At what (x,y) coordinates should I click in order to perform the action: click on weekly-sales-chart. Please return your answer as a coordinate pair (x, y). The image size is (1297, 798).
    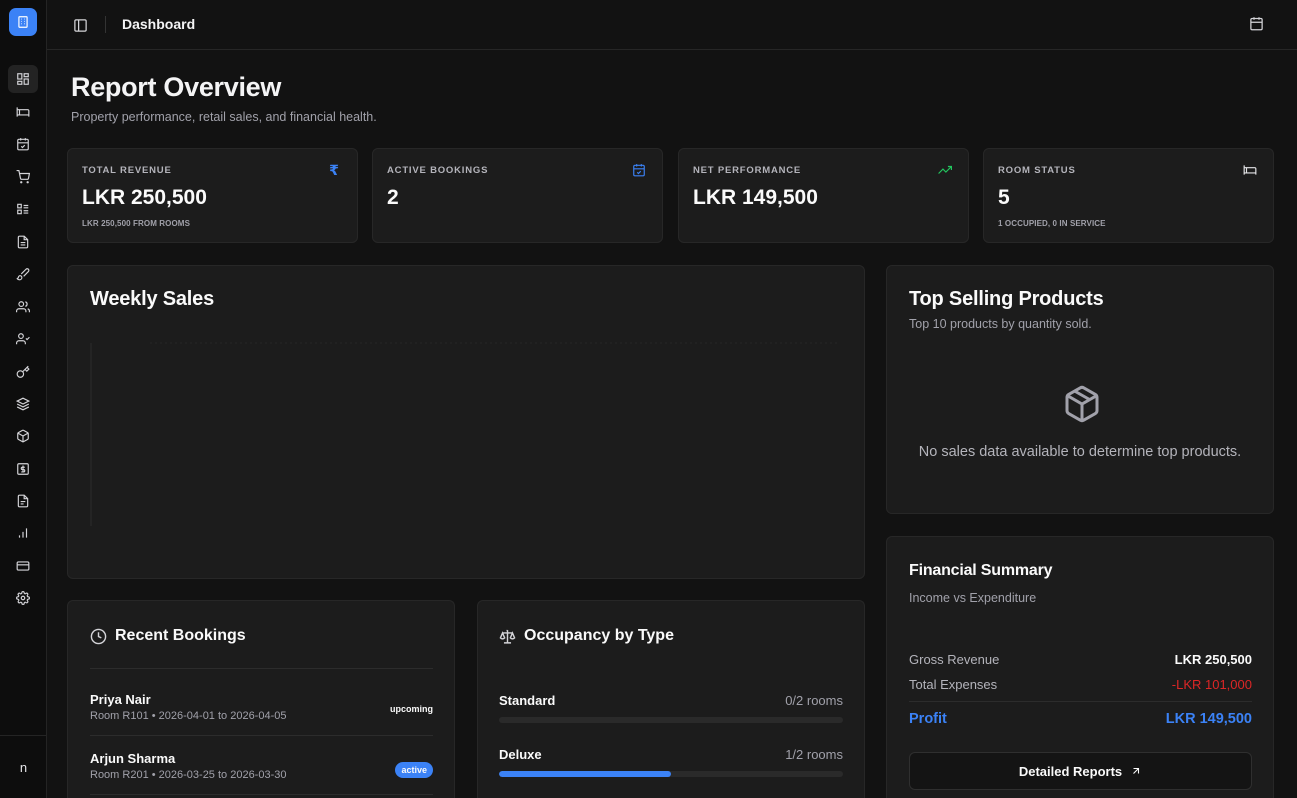
    Looking at the image, I should click on (465, 433).